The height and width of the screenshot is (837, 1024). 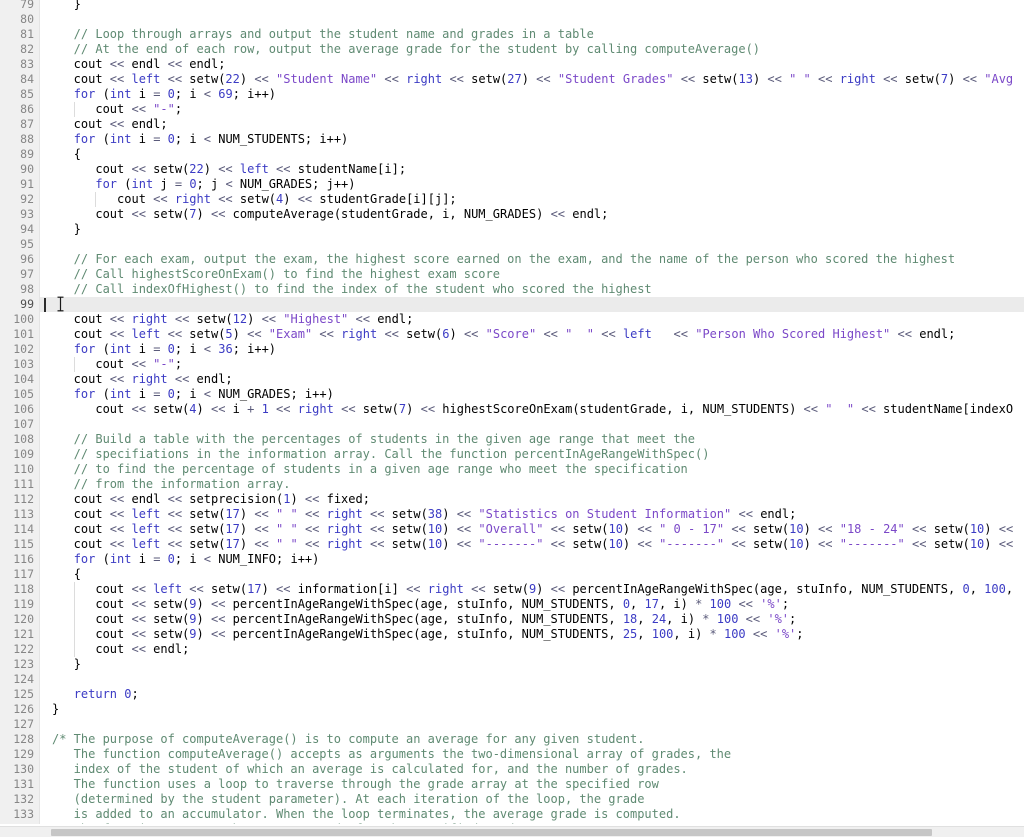 What do you see at coordinates (532, 64) in the screenshot?
I see `code-line: cout << endl << endl;` at bounding box center [532, 64].